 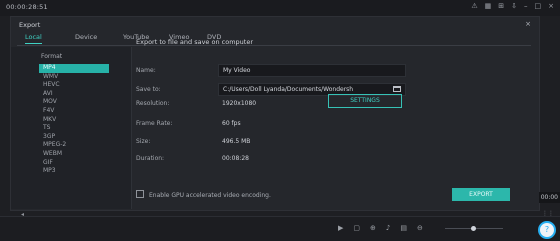 What do you see at coordinates (239, 103) in the screenshot?
I see `resolution-value: 1920x1080` at bounding box center [239, 103].